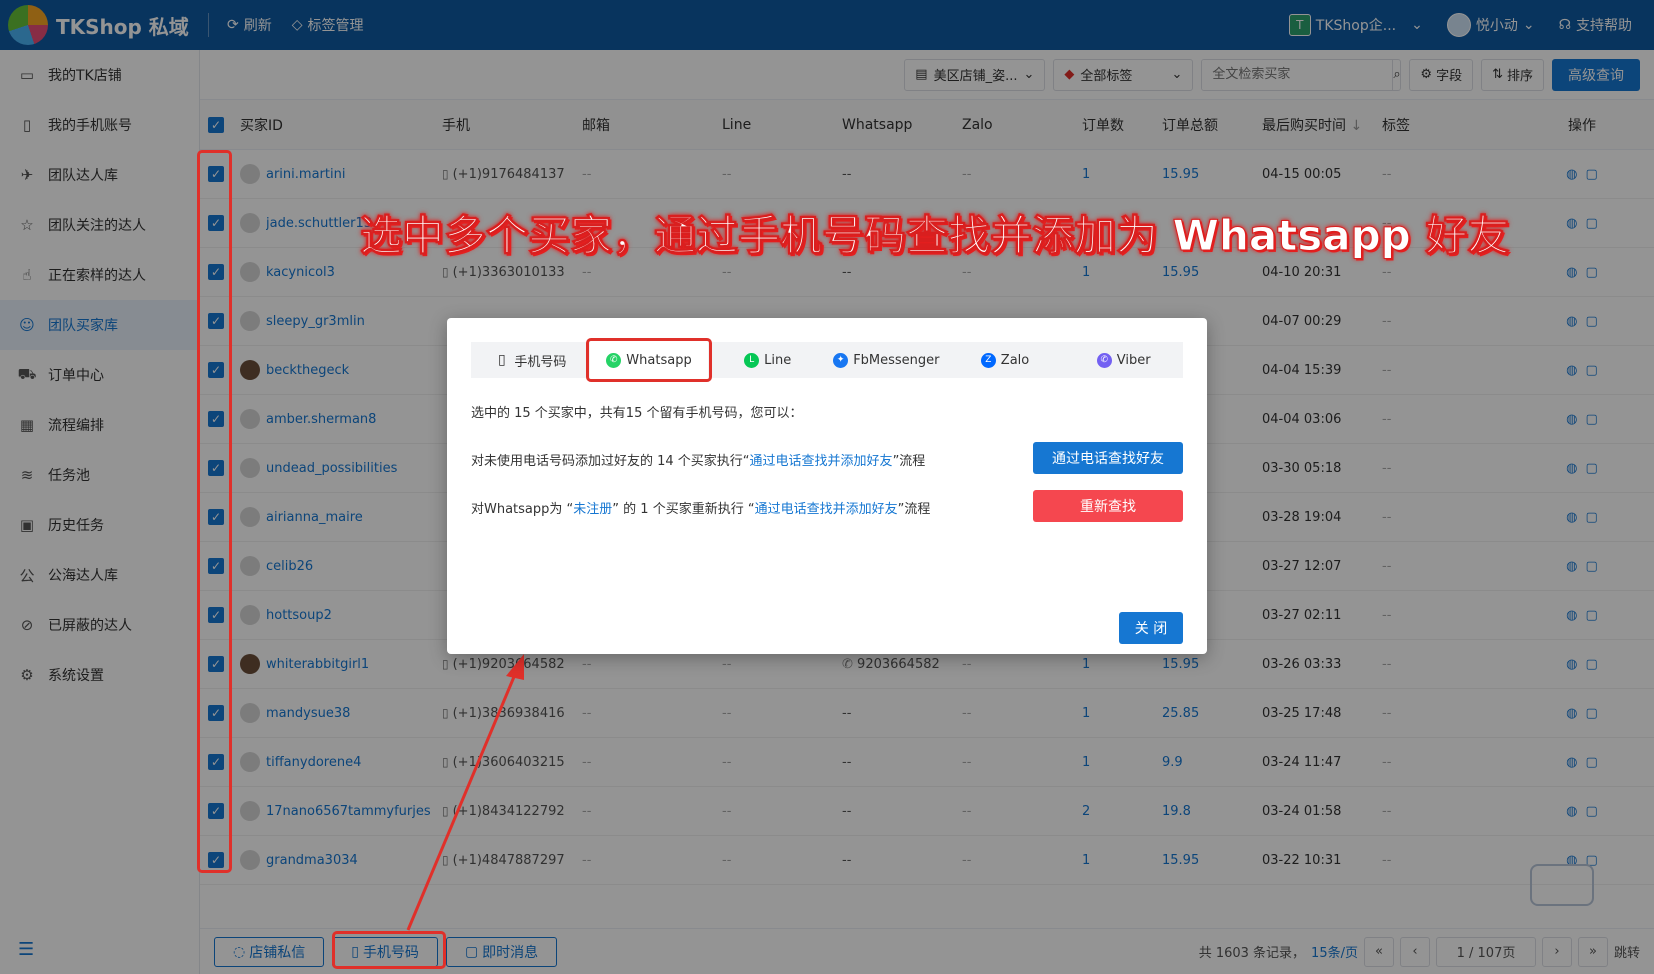  What do you see at coordinates (988, 360) in the screenshot?
I see `zalo-icon: Z` at bounding box center [988, 360].